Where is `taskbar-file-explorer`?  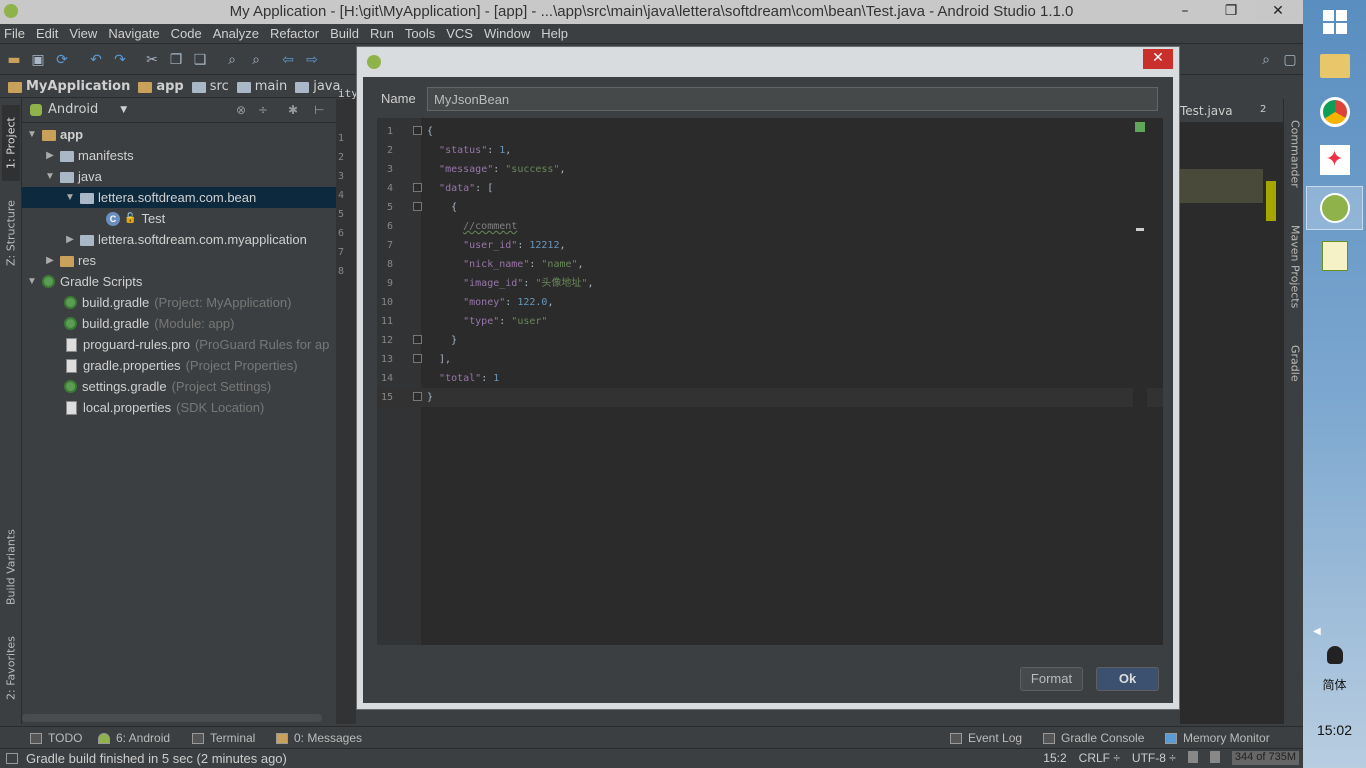
taskbar-file-explorer is located at coordinates (1334, 66).